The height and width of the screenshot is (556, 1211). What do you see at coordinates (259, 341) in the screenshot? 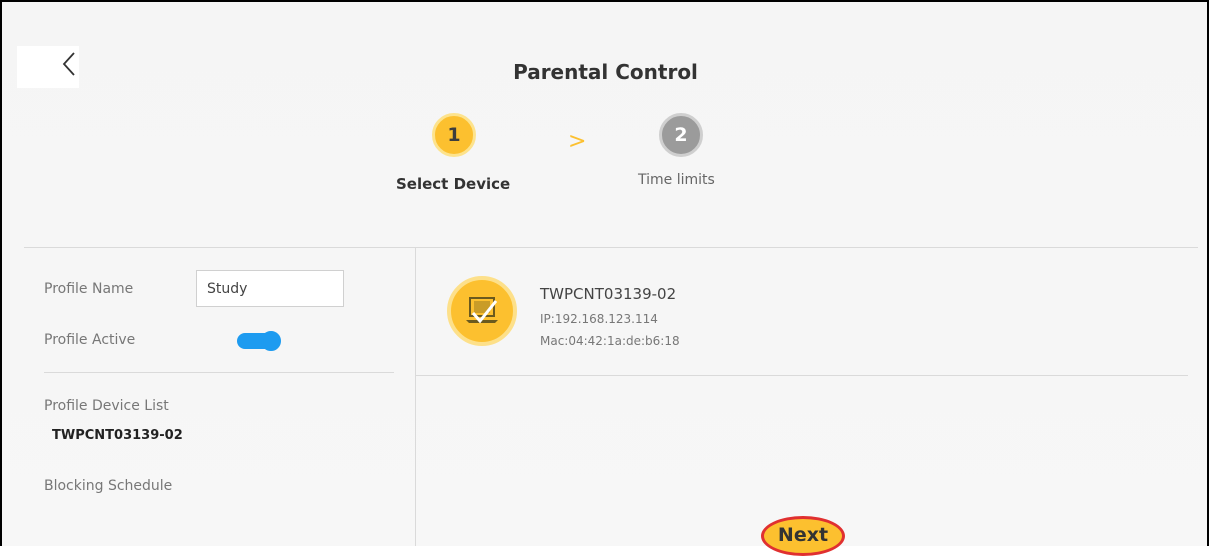
I see `profile-active-toggle` at bounding box center [259, 341].